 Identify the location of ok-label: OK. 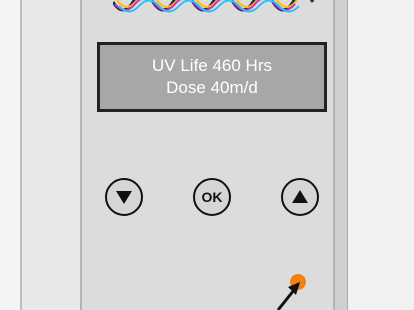
(212, 197).